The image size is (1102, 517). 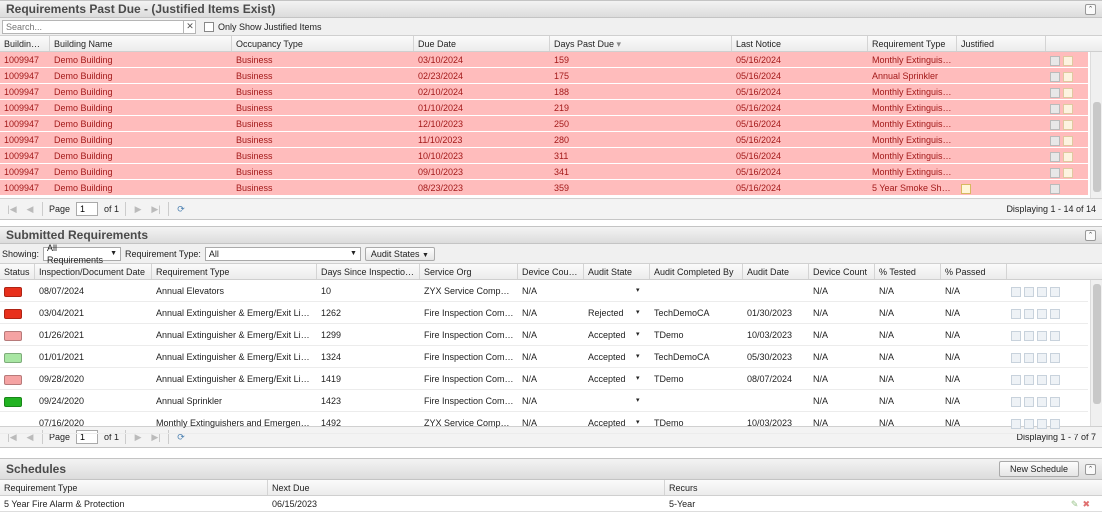 What do you see at coordinates (641, 43) in the screenshot?
I see `col-days-past-due: Days Past Due ▾` at bounding box center [641, 43].